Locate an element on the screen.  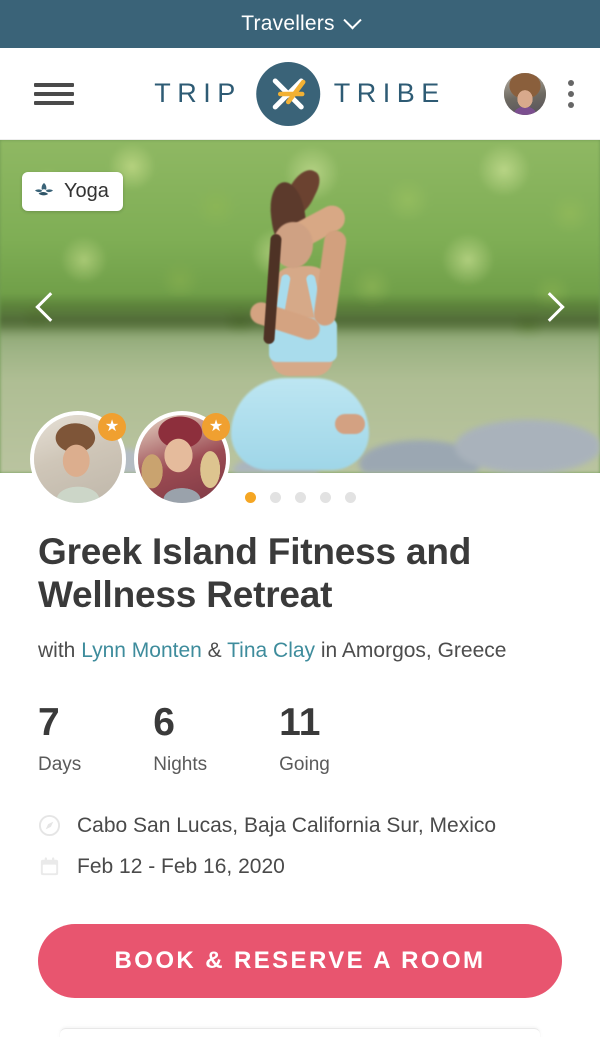
with-prefix: with is located at coordinates (60, 650).